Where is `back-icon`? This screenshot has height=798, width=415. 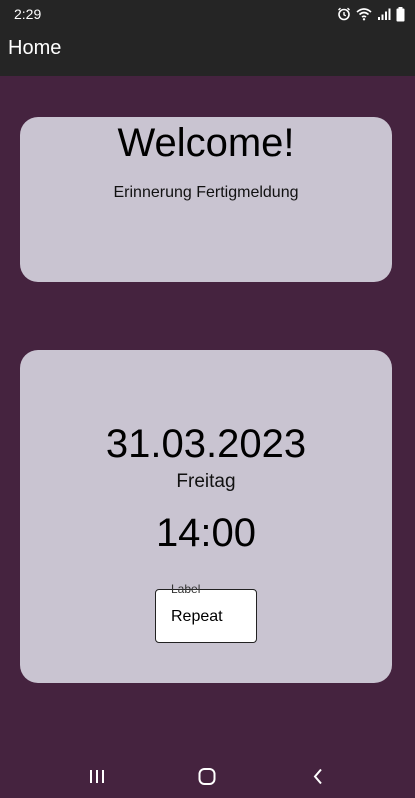
back-icon is located at coordinates (318, 776).